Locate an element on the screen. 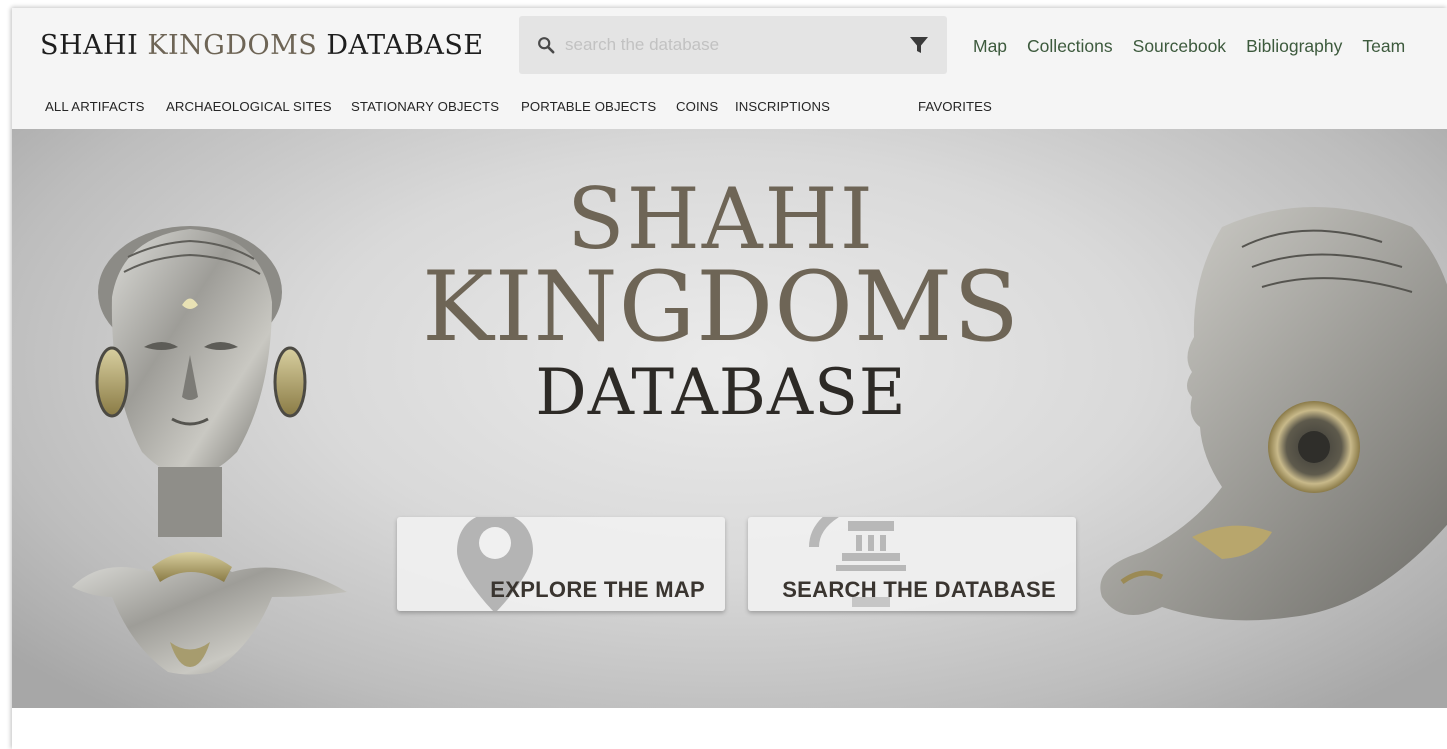 The height and width of the screenshot is (749, 1447). category-favorites: FAVORITES is located at coordinates (955, 106).